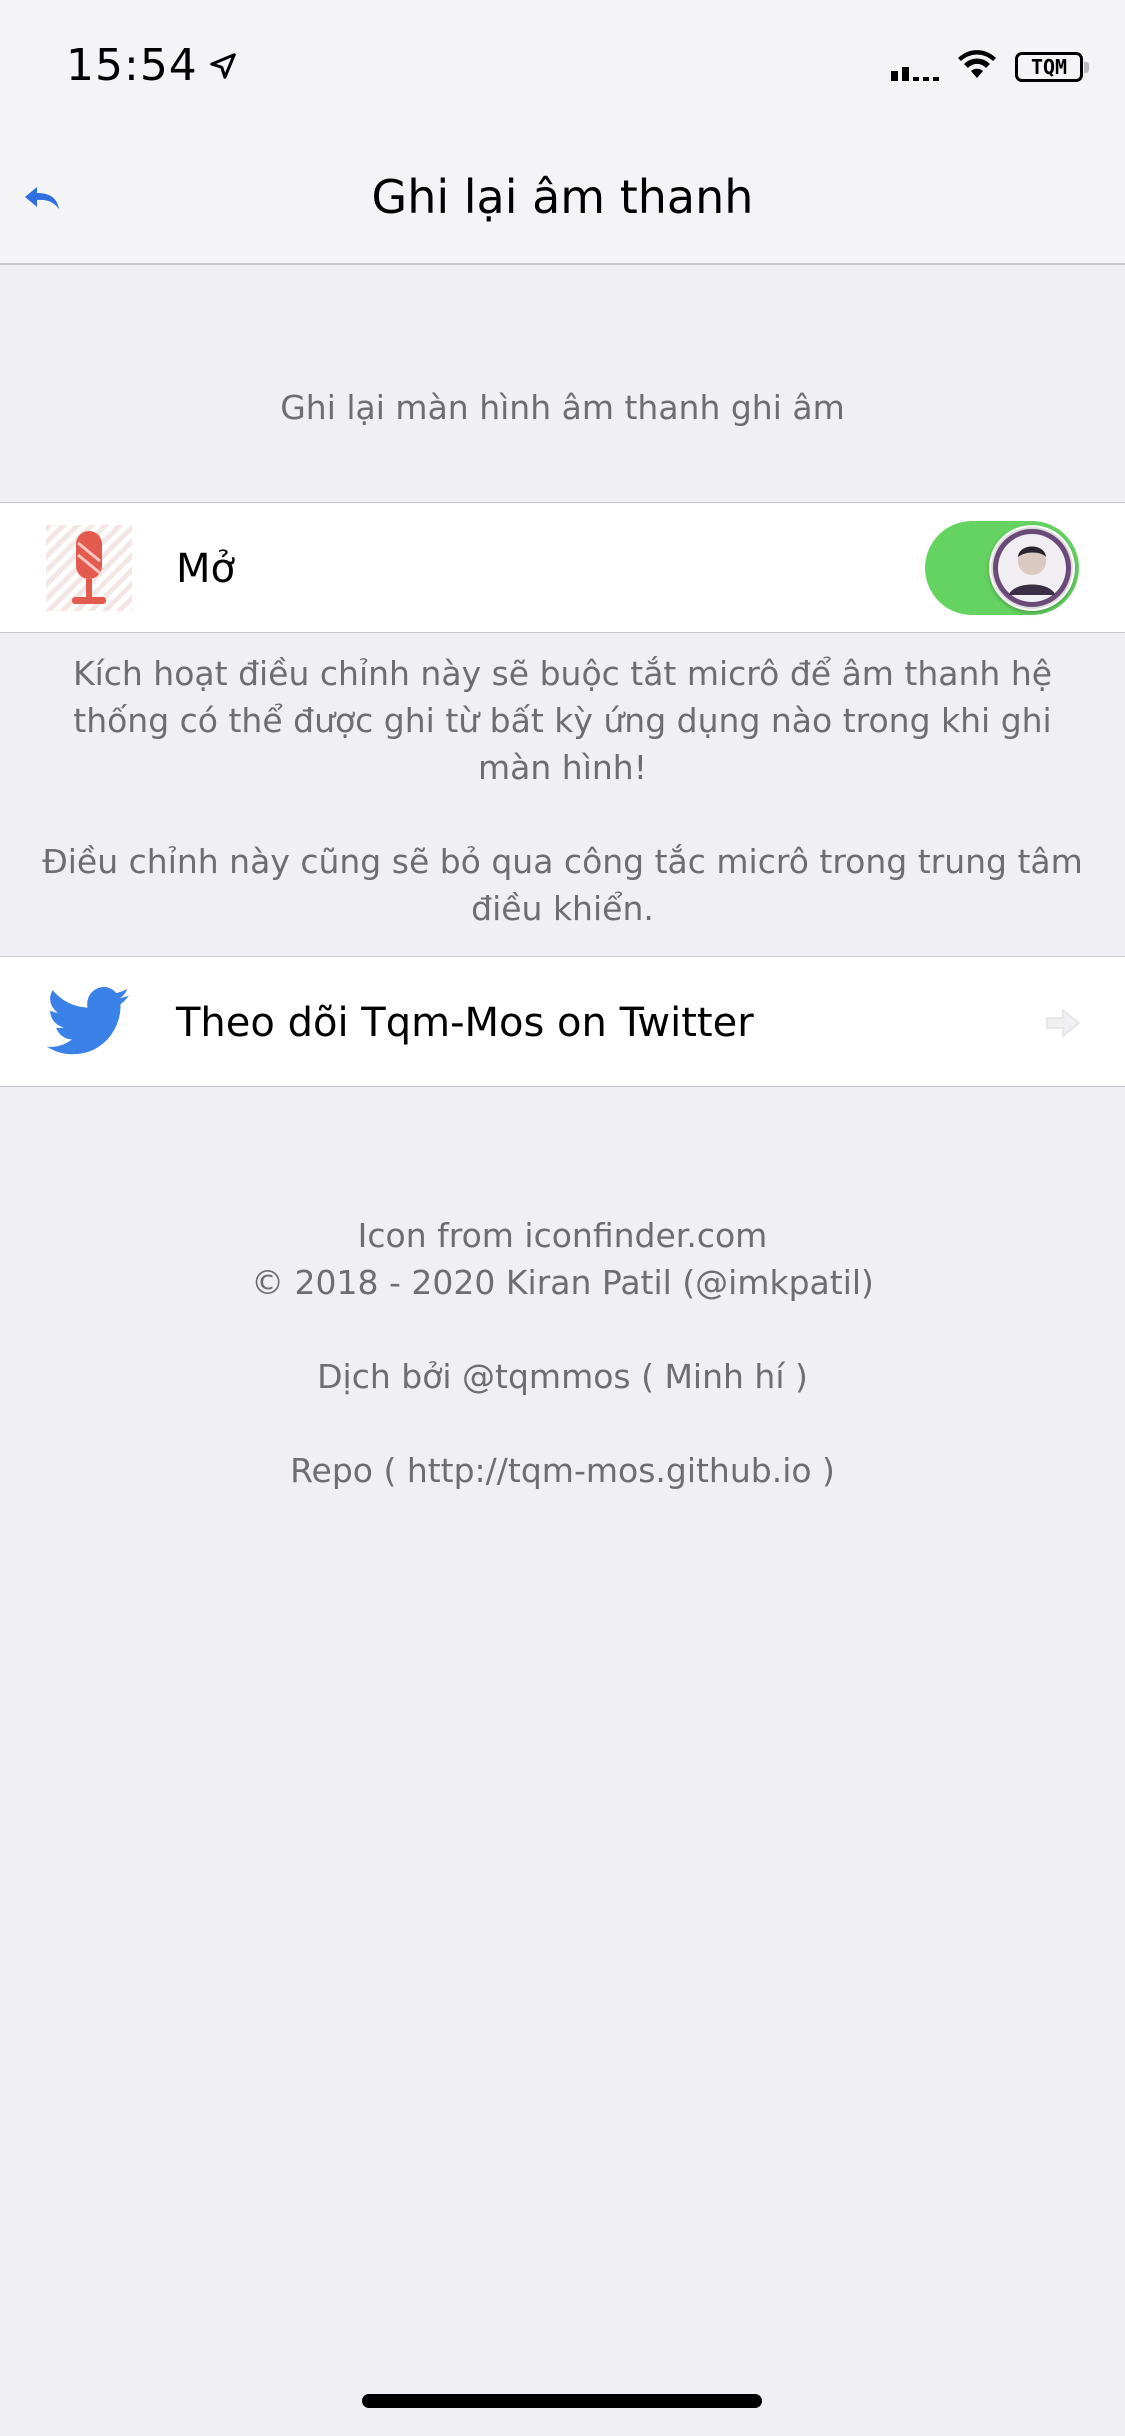 The width and height of the screenshot is (1125, 2436). I want to click on status-indicators: TQM, so click(990, 67).